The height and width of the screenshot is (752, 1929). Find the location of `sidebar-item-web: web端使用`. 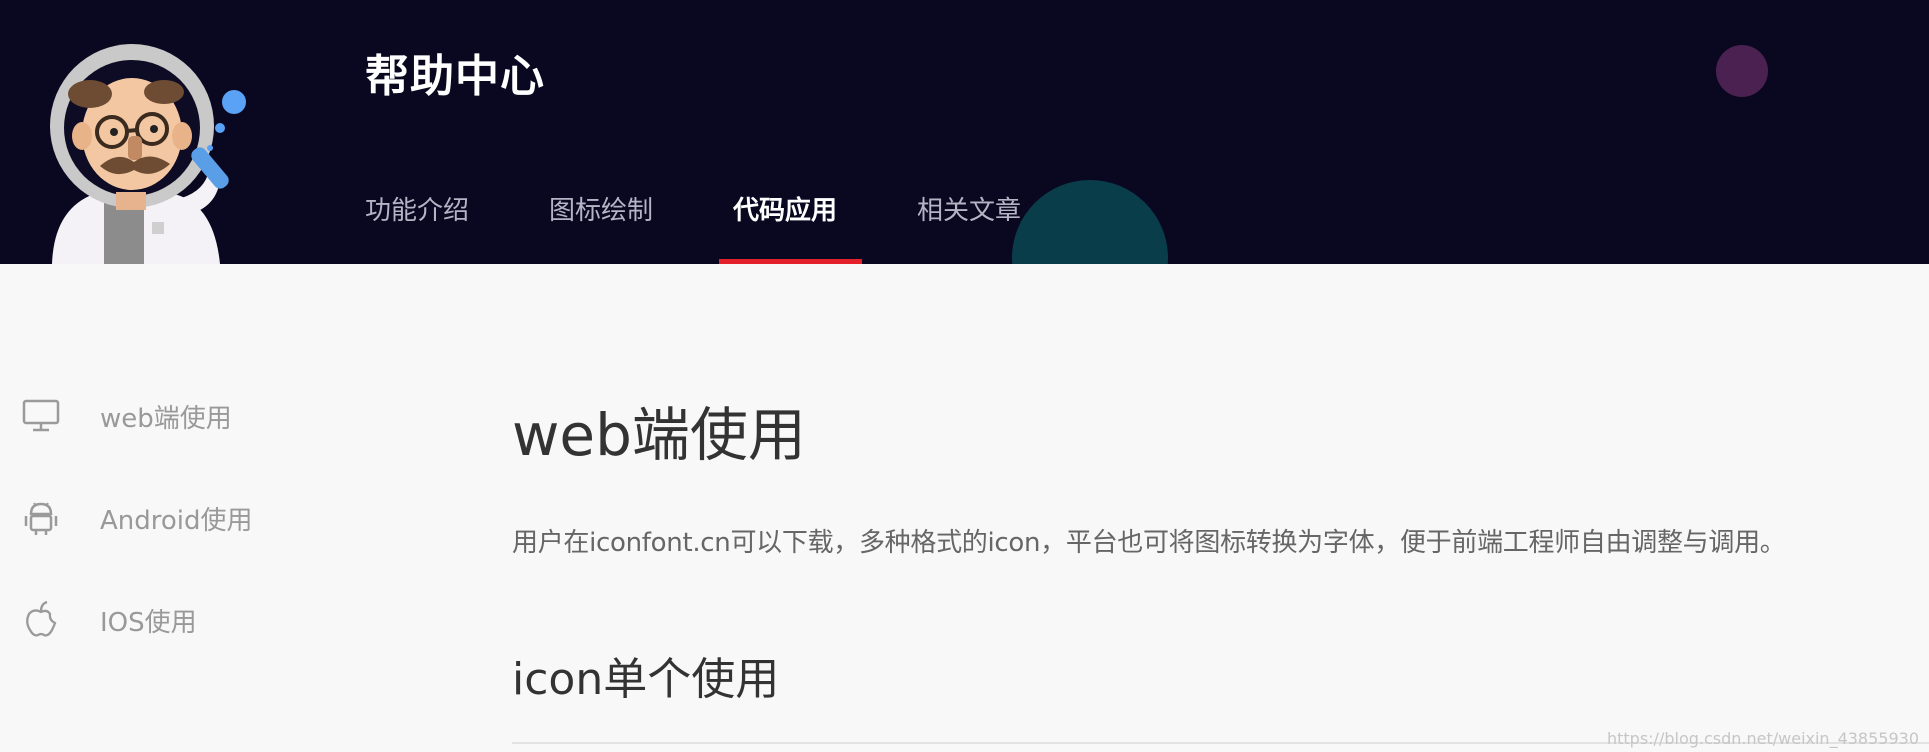

sidebar-item-web: web端使用 is located at coordinates (180, 414).